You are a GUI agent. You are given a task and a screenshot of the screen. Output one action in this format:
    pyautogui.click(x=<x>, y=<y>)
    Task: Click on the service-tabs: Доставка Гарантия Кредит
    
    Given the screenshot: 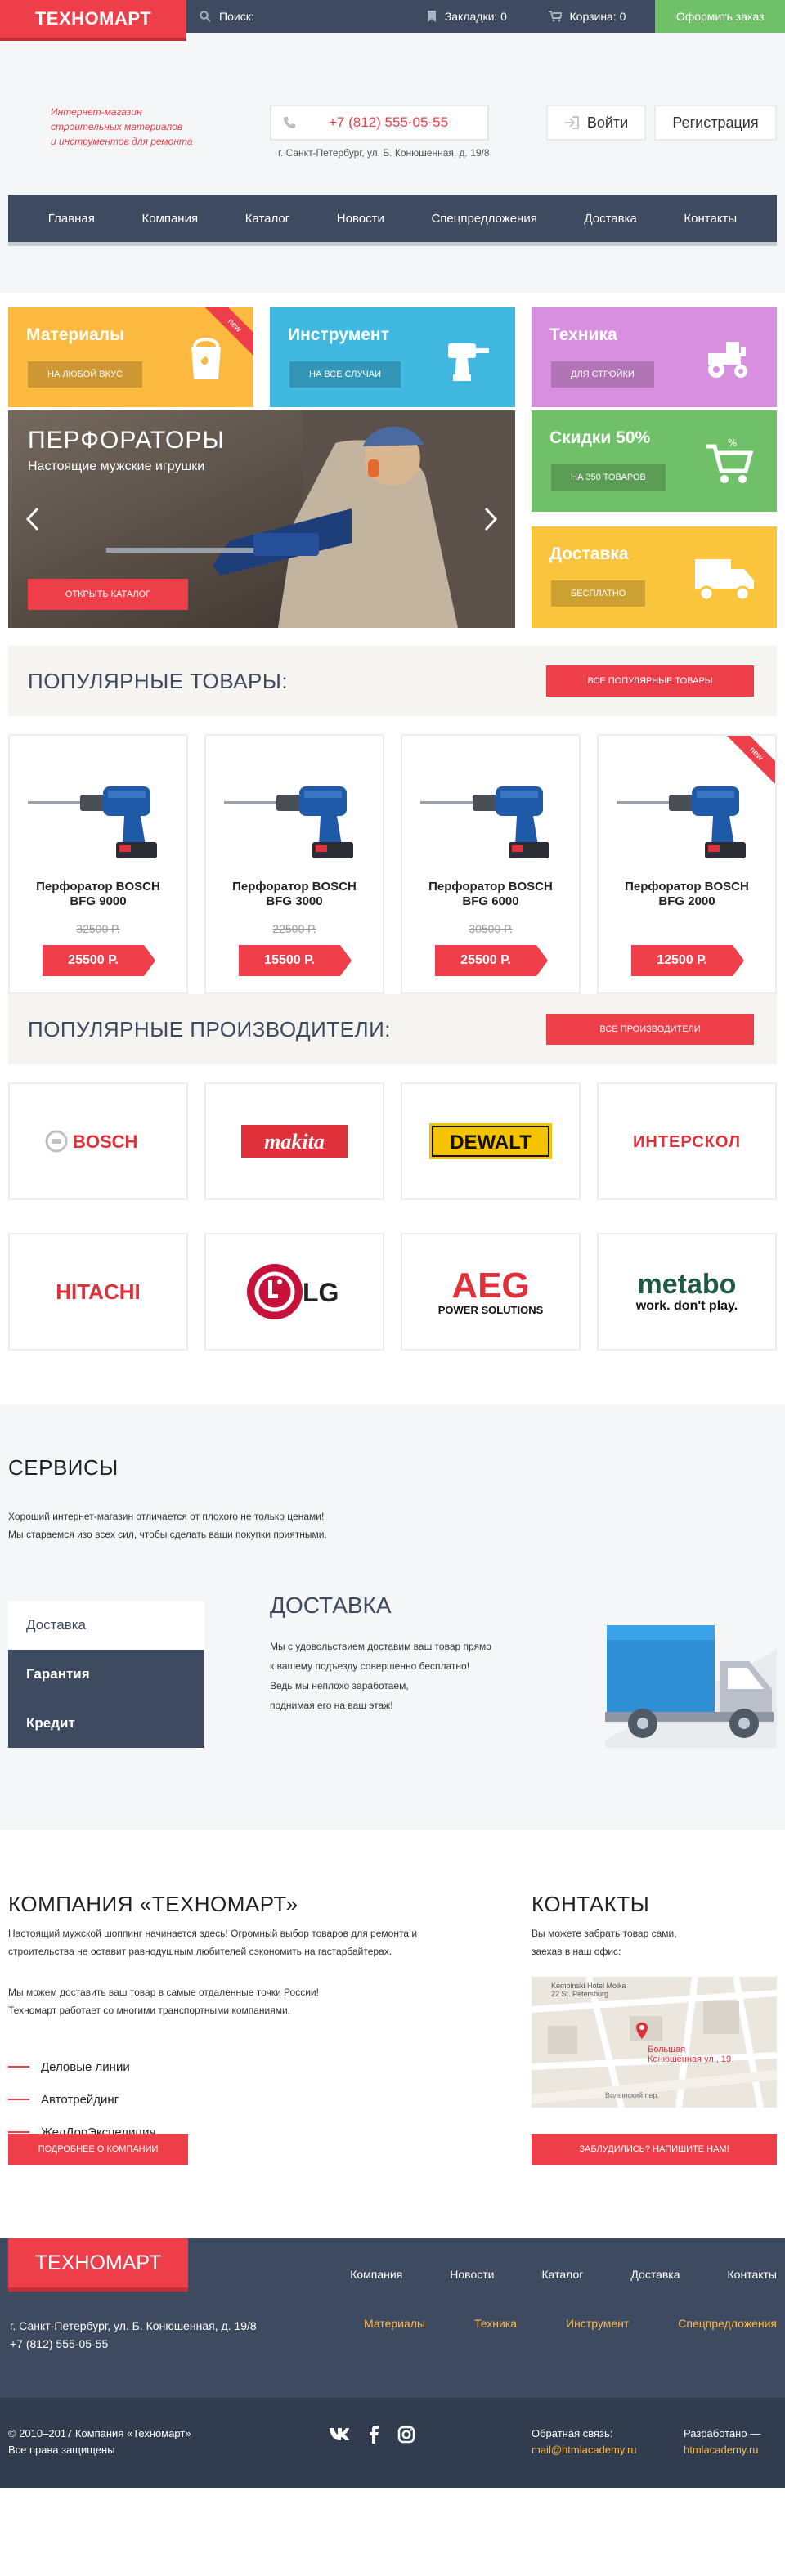 What is the action you would take?
    pyautogui.click(x=106, y=1674)
    